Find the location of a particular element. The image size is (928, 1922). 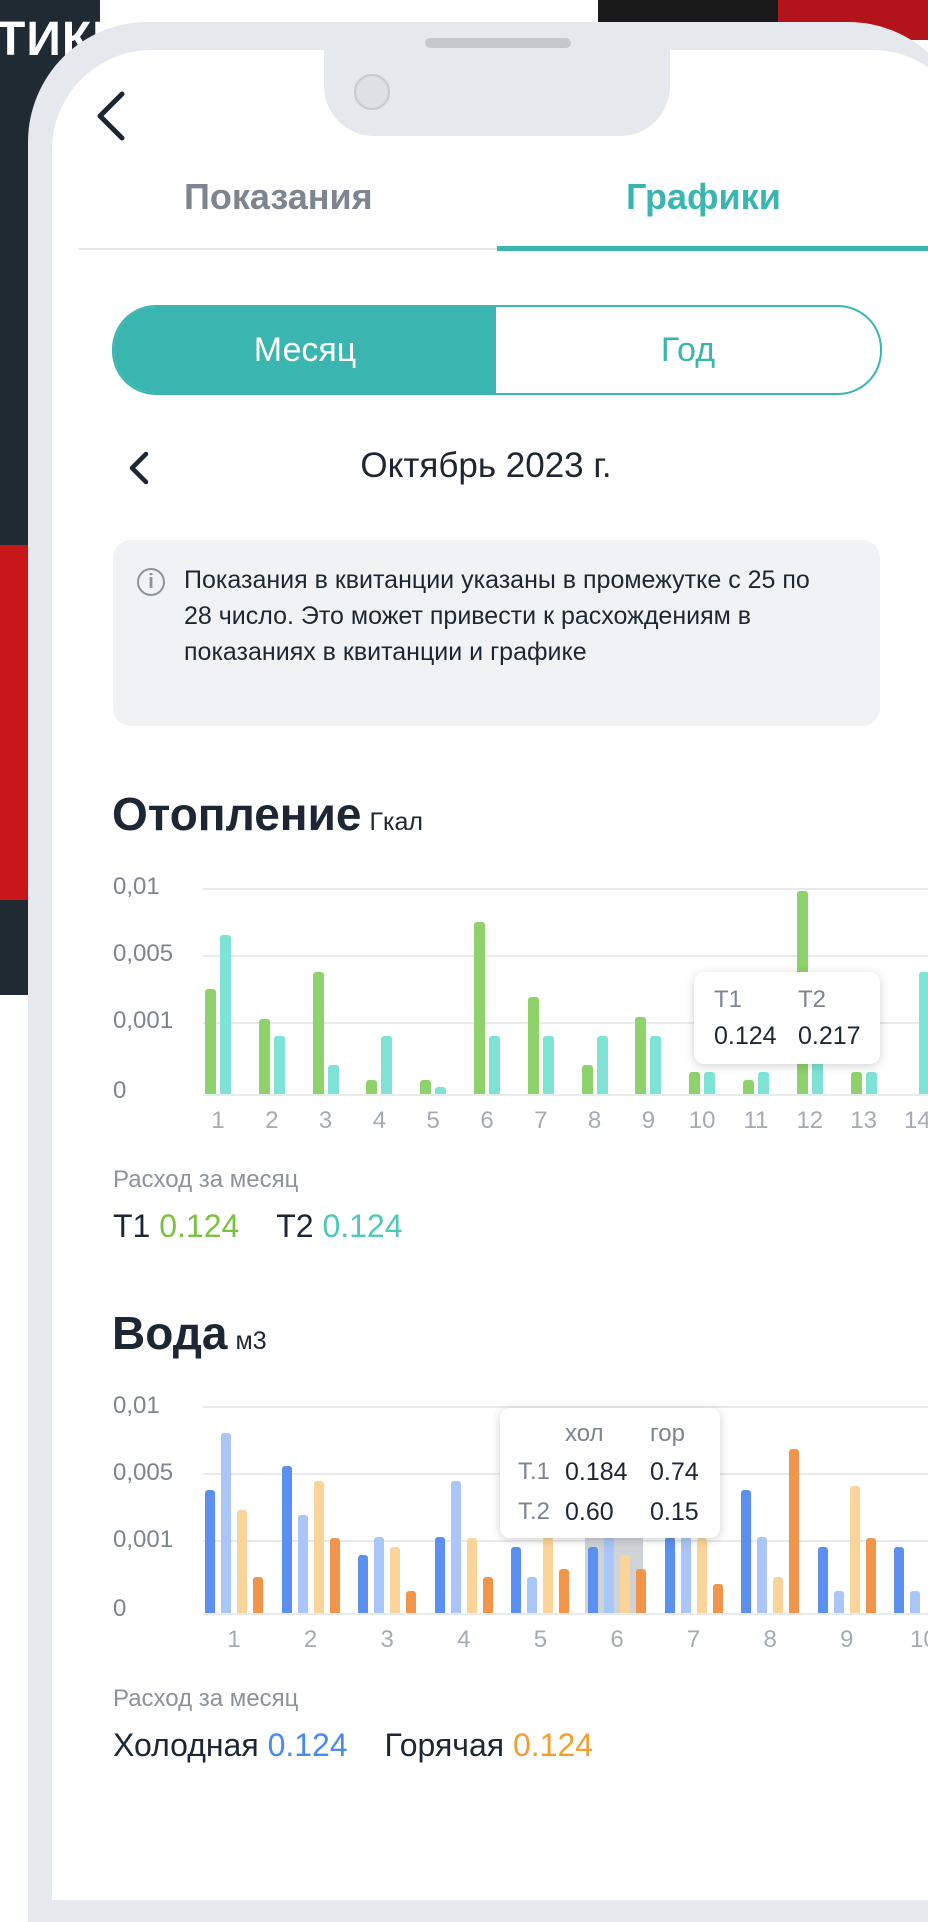

phone-speaker is located at coordinates (498, 43).